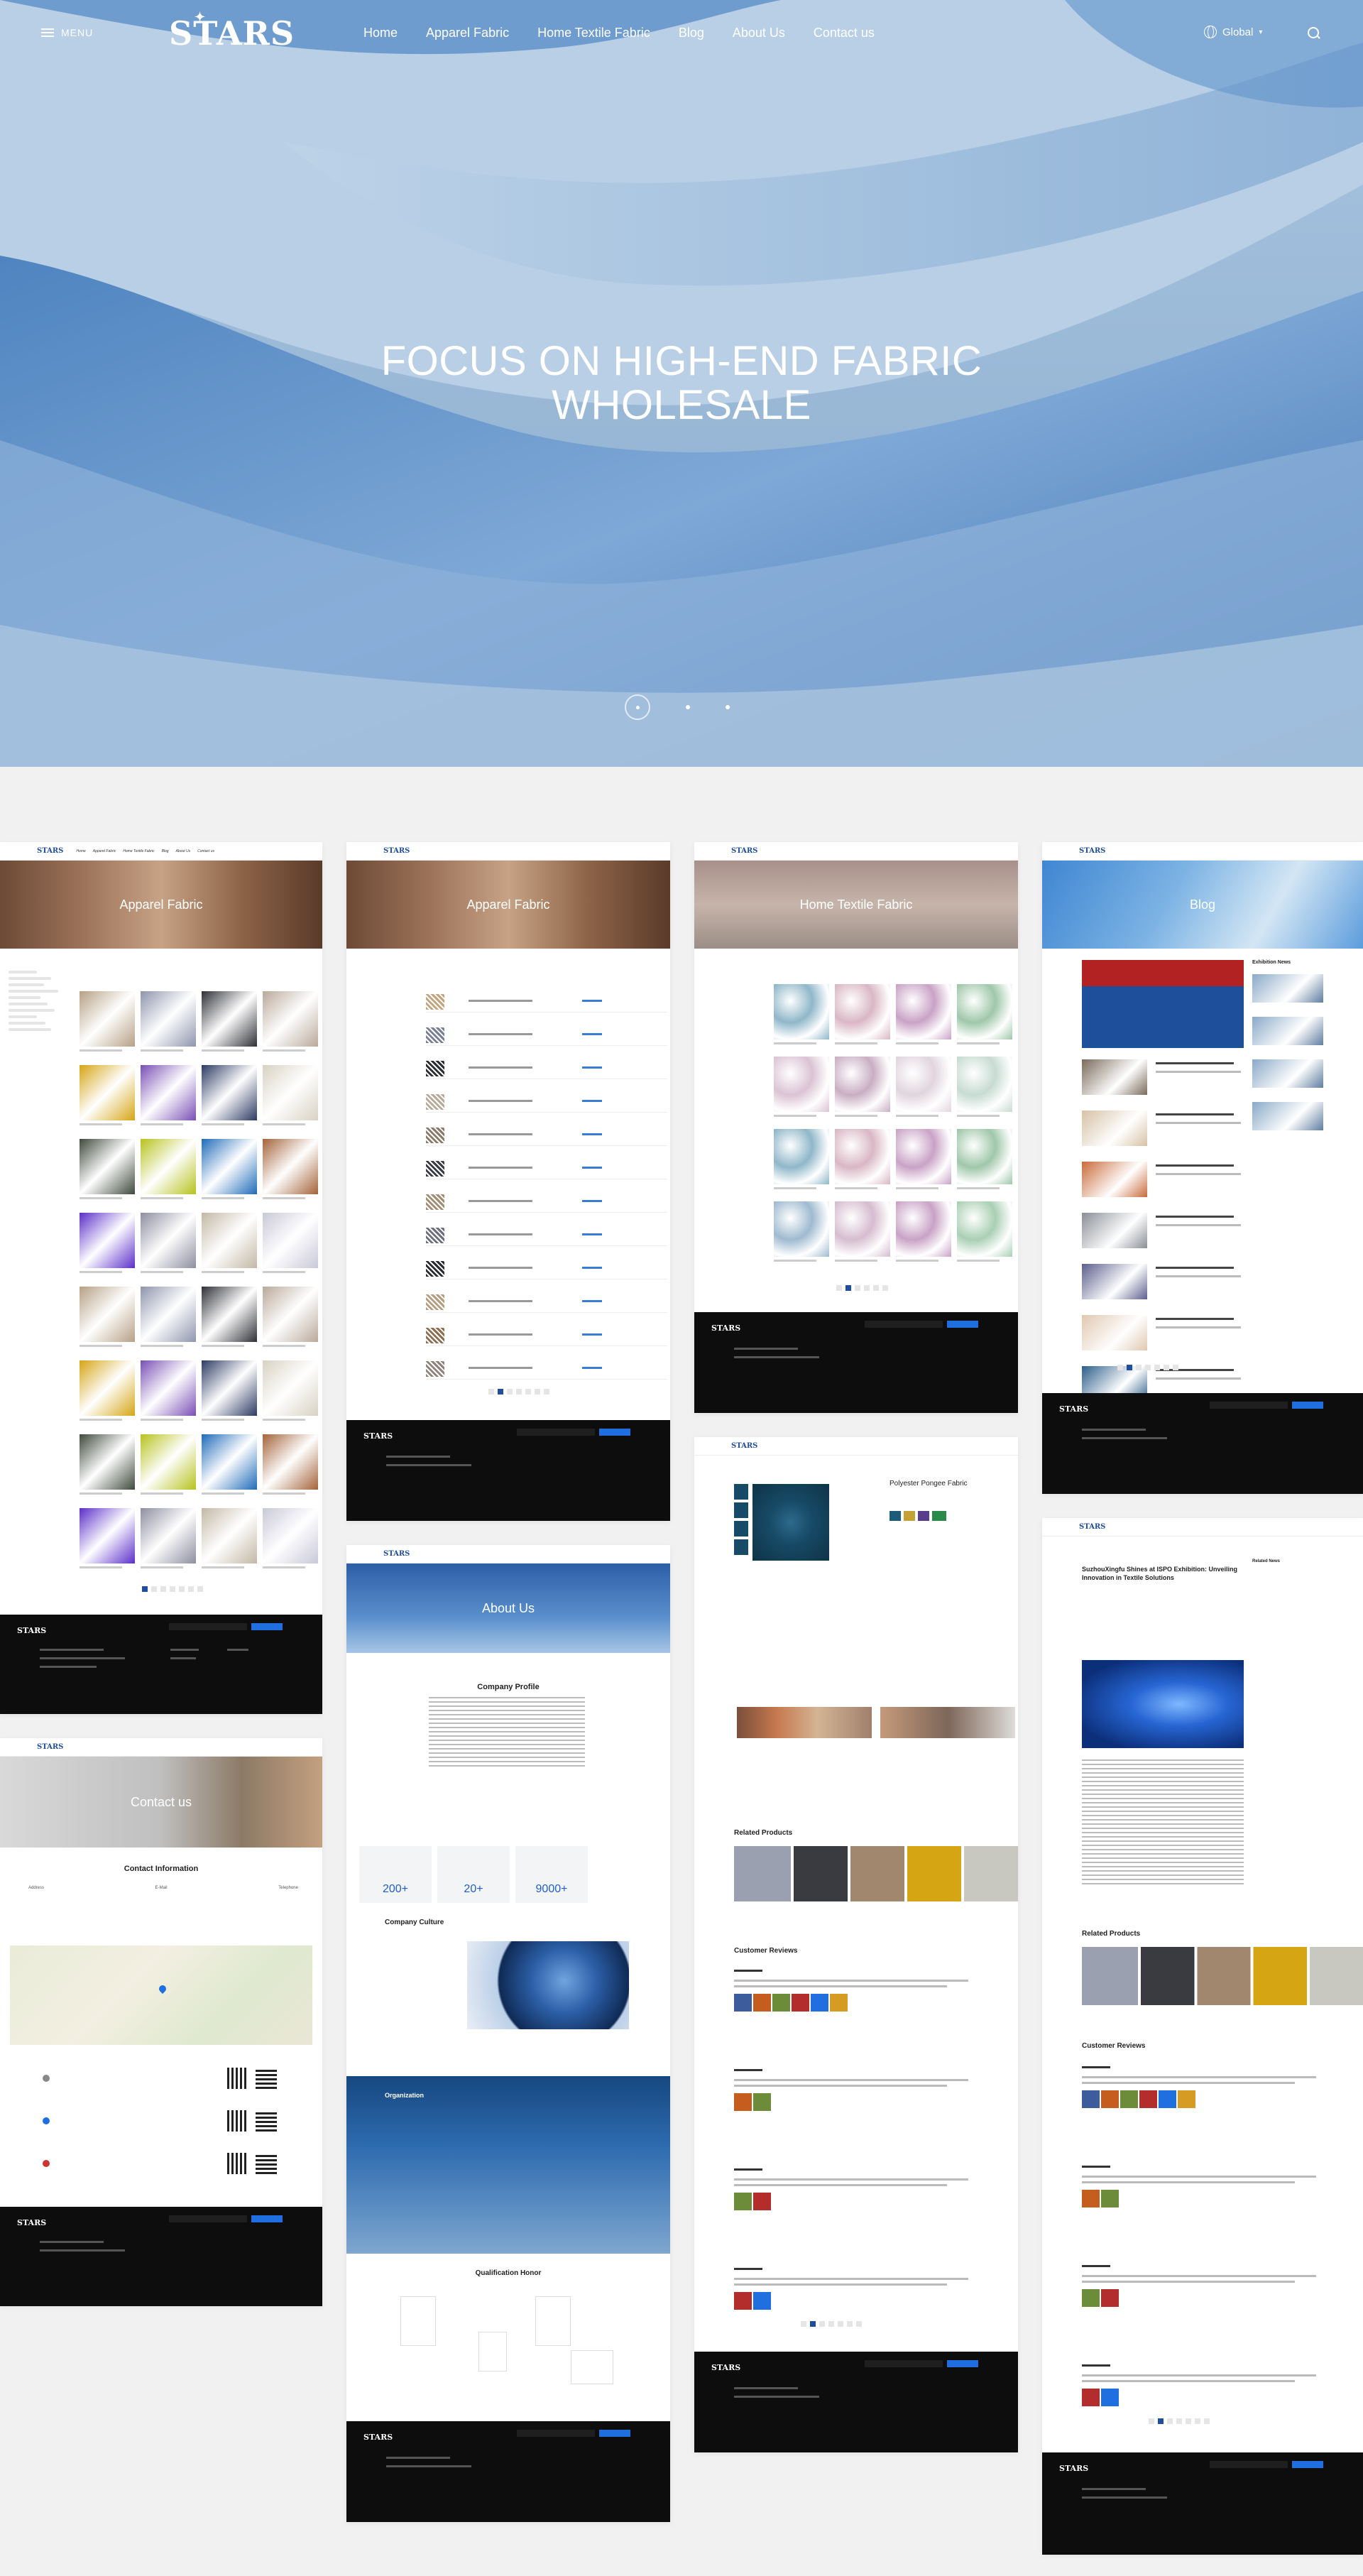 This screenshot has width=1363, height=2576. What do you see at coordinates (467, 33) in the screenshot?
I see `nav-apparel-fabric: Apparel Fabric` at bounding box center [467, 33].